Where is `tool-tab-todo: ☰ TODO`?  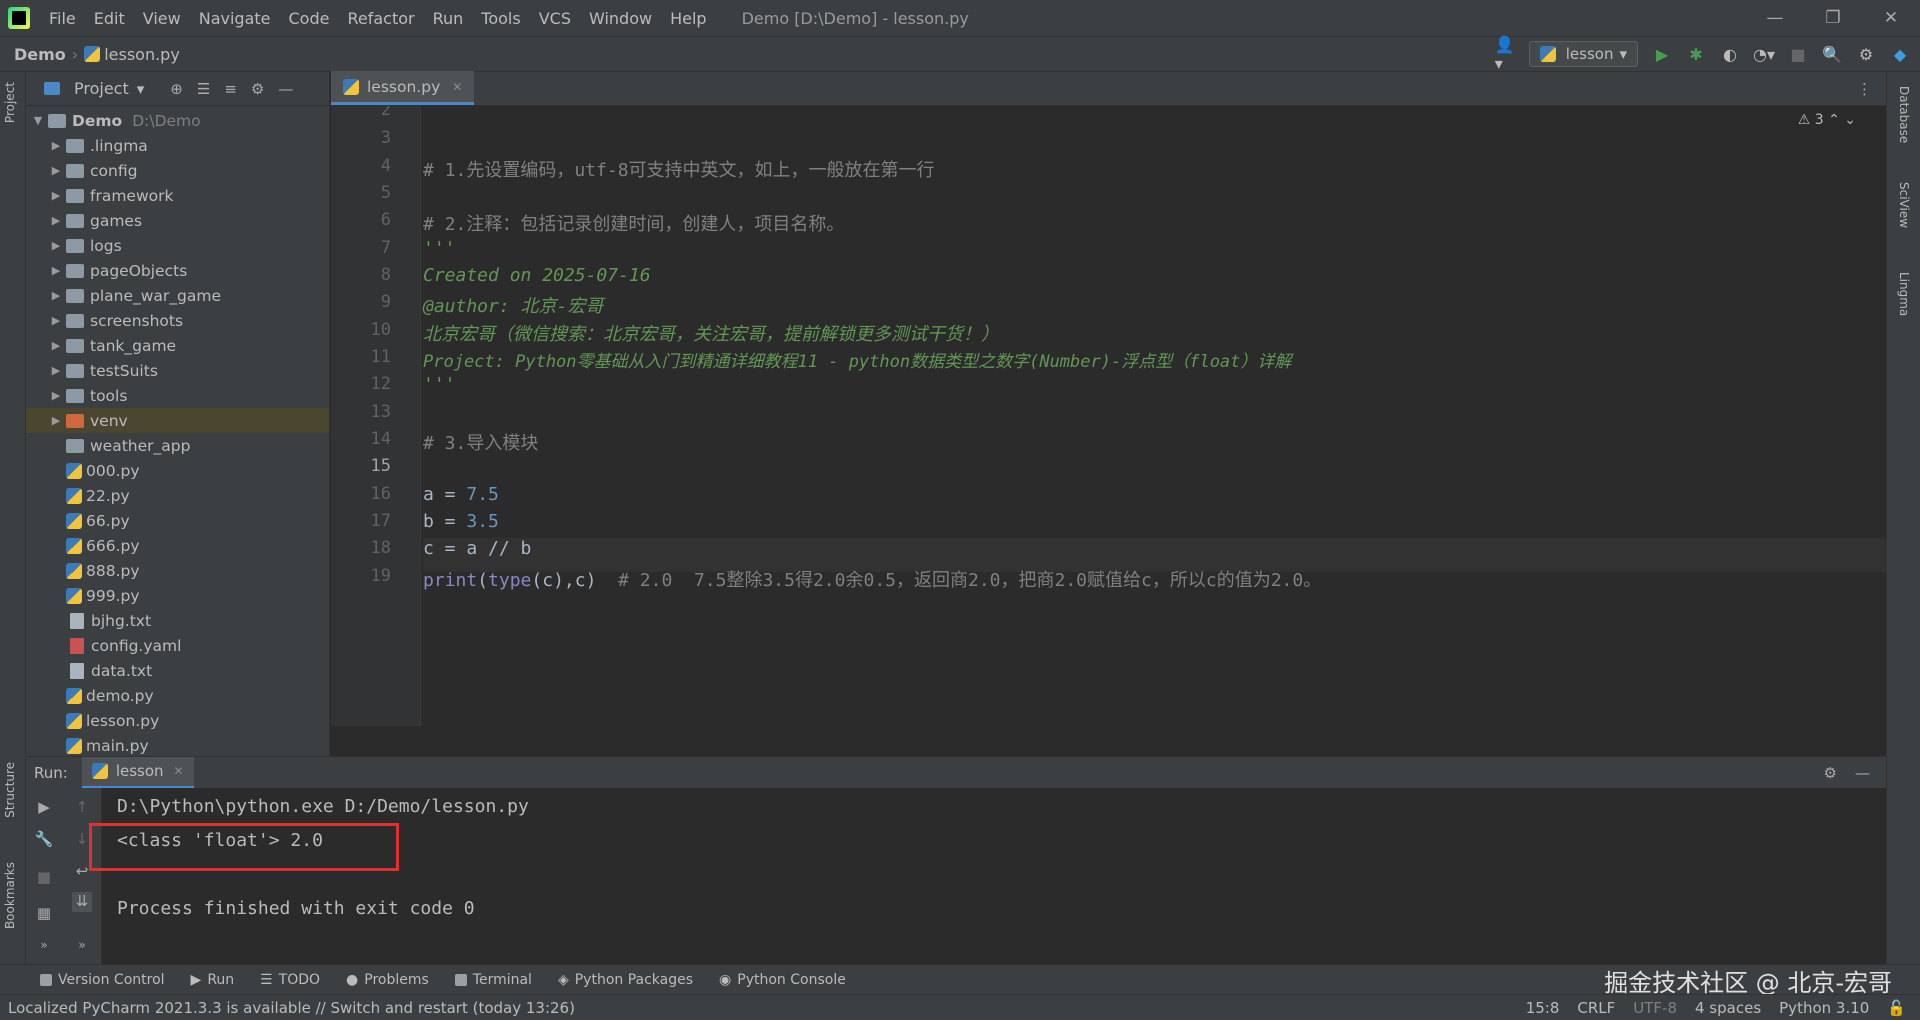
tool-tab-todo: ☰ TODO is located at coordinates (290, 980).